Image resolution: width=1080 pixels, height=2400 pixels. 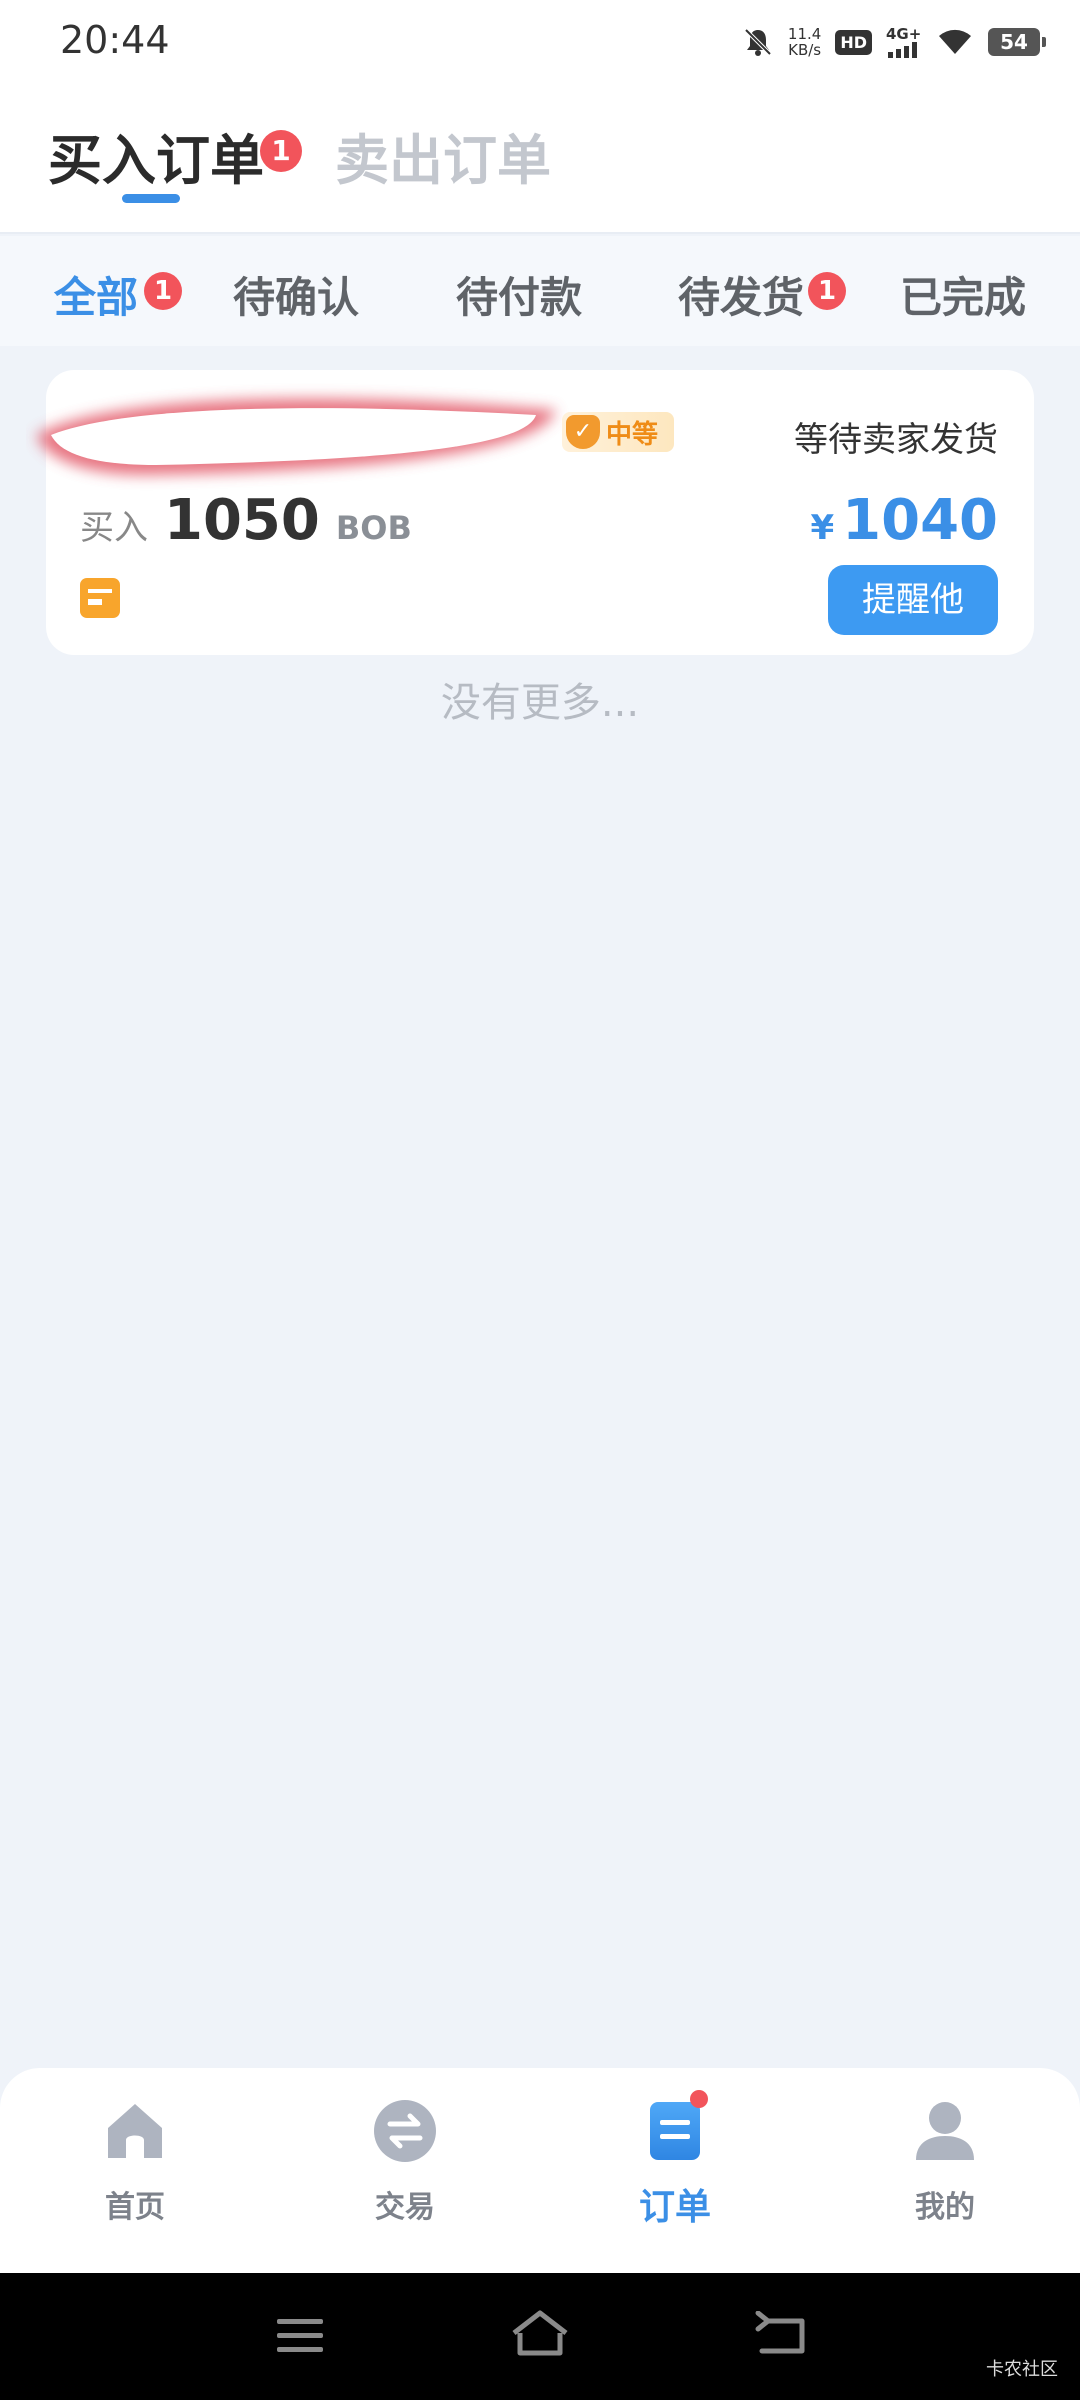 I want to click on order-price: ¥ 1040, so click(x=904, y=520).